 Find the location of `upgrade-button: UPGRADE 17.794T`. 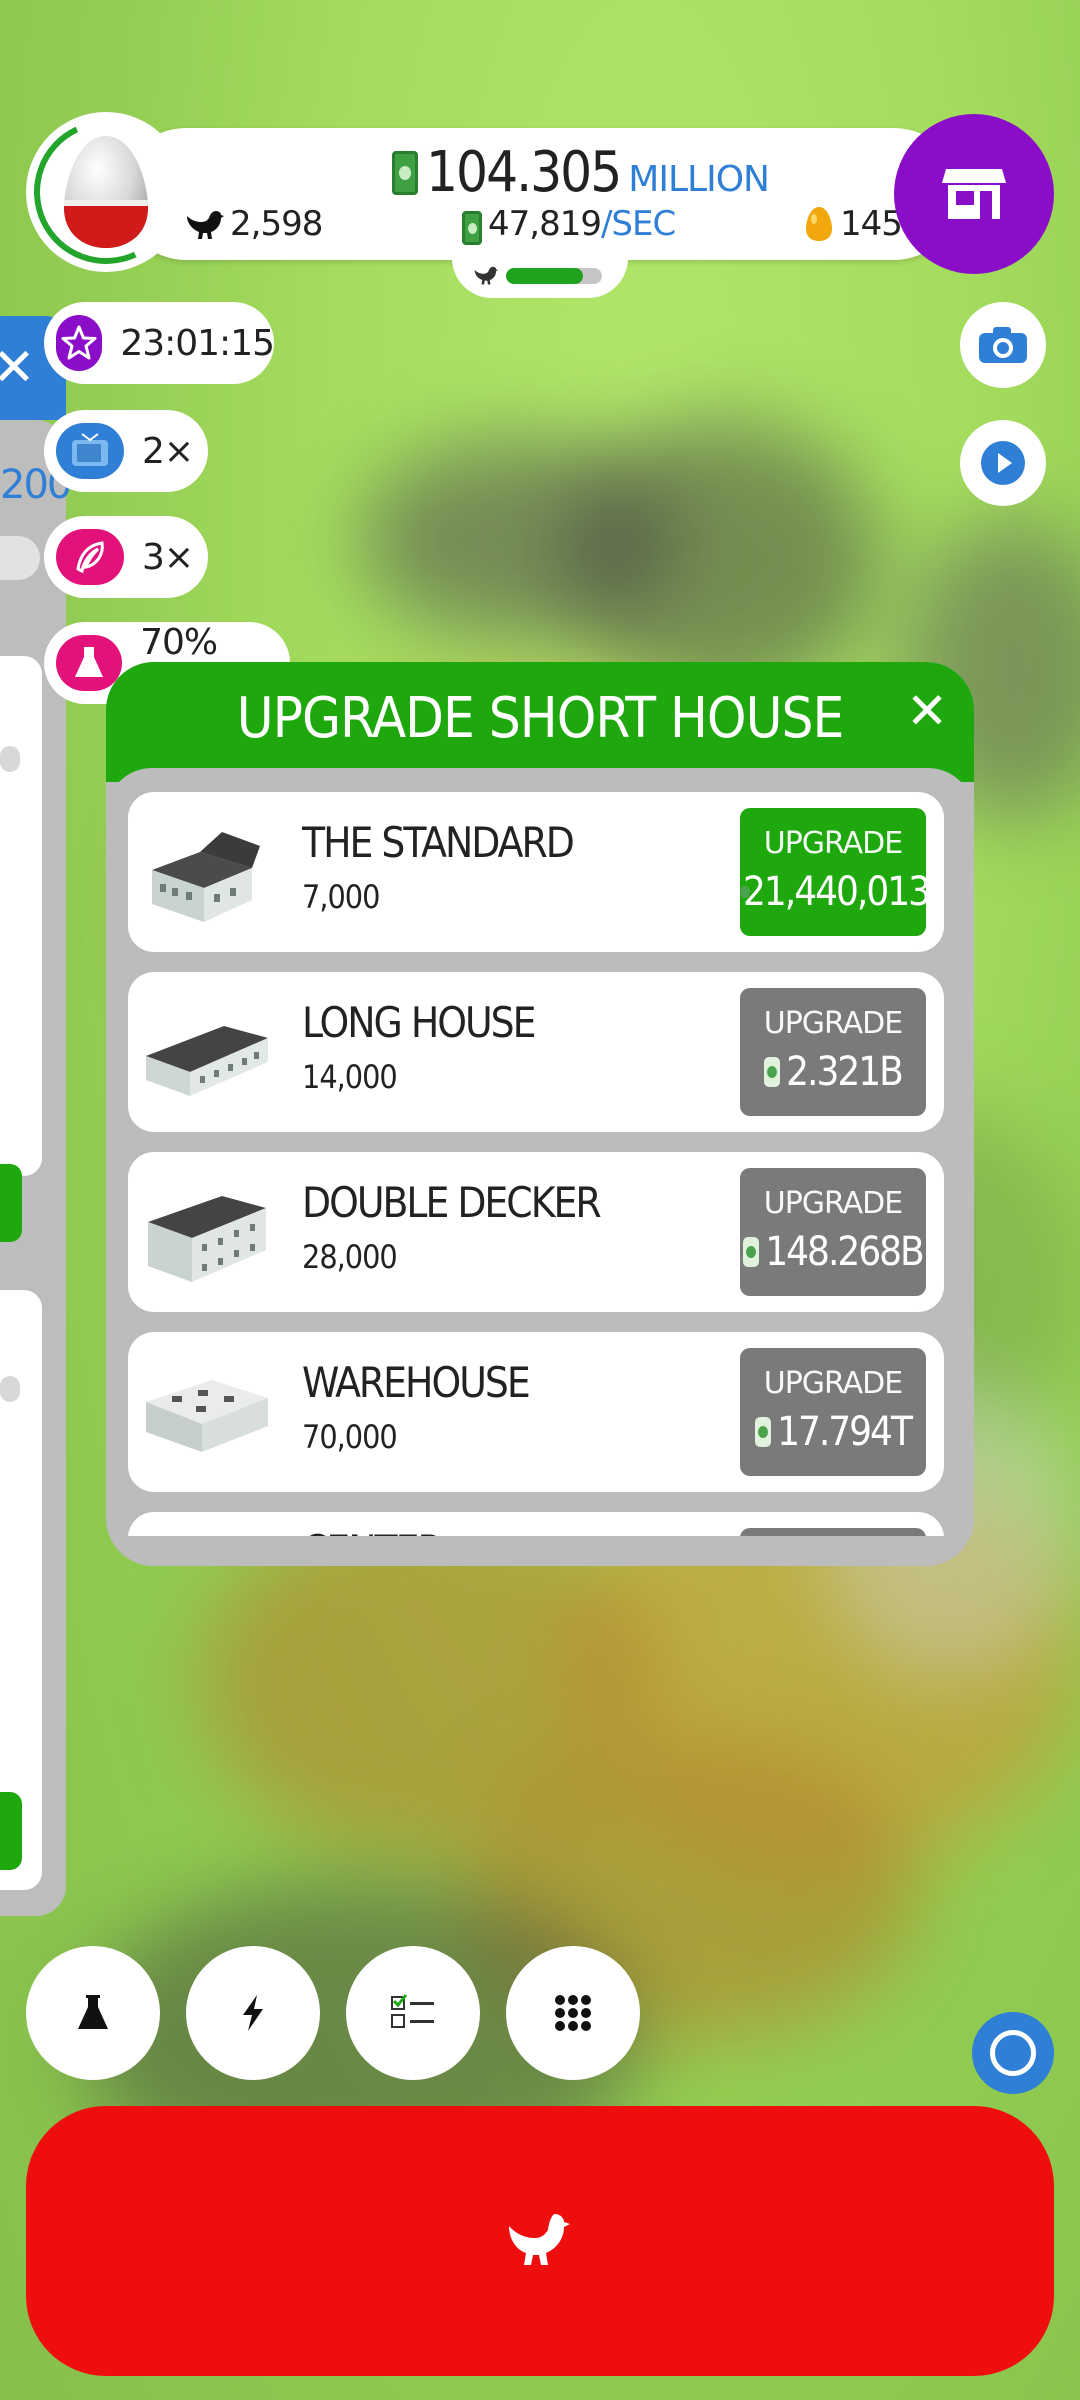

upgrade-button: UPGRADE 17.794T is located at coordinates (833, 1412).